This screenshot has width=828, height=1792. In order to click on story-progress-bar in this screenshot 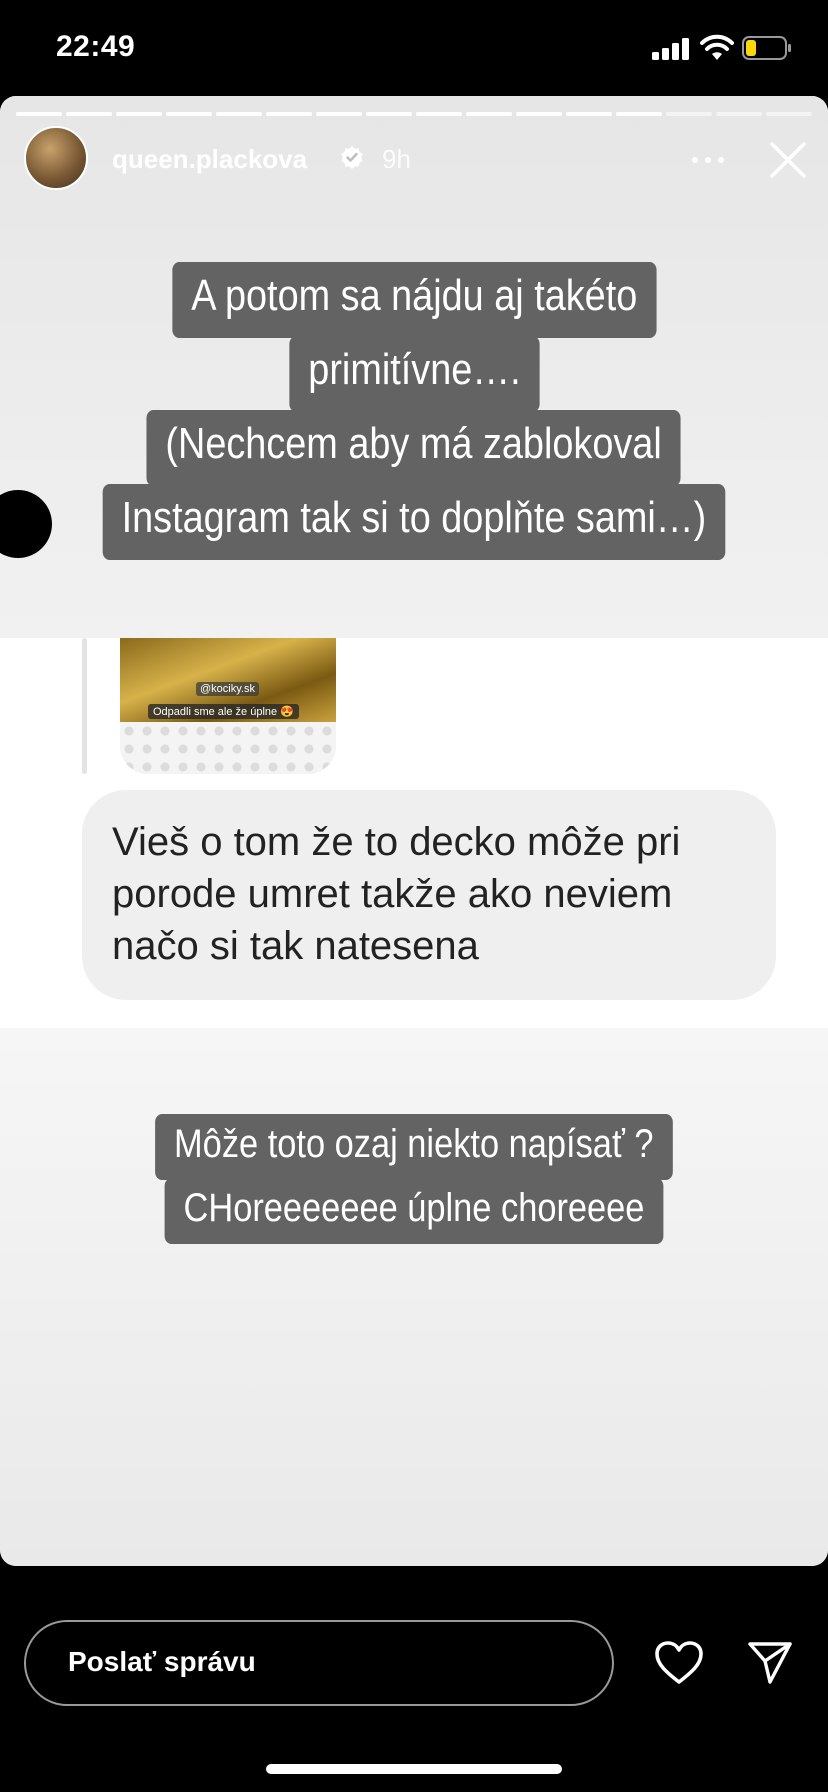, I will do `click(414, 114)`.